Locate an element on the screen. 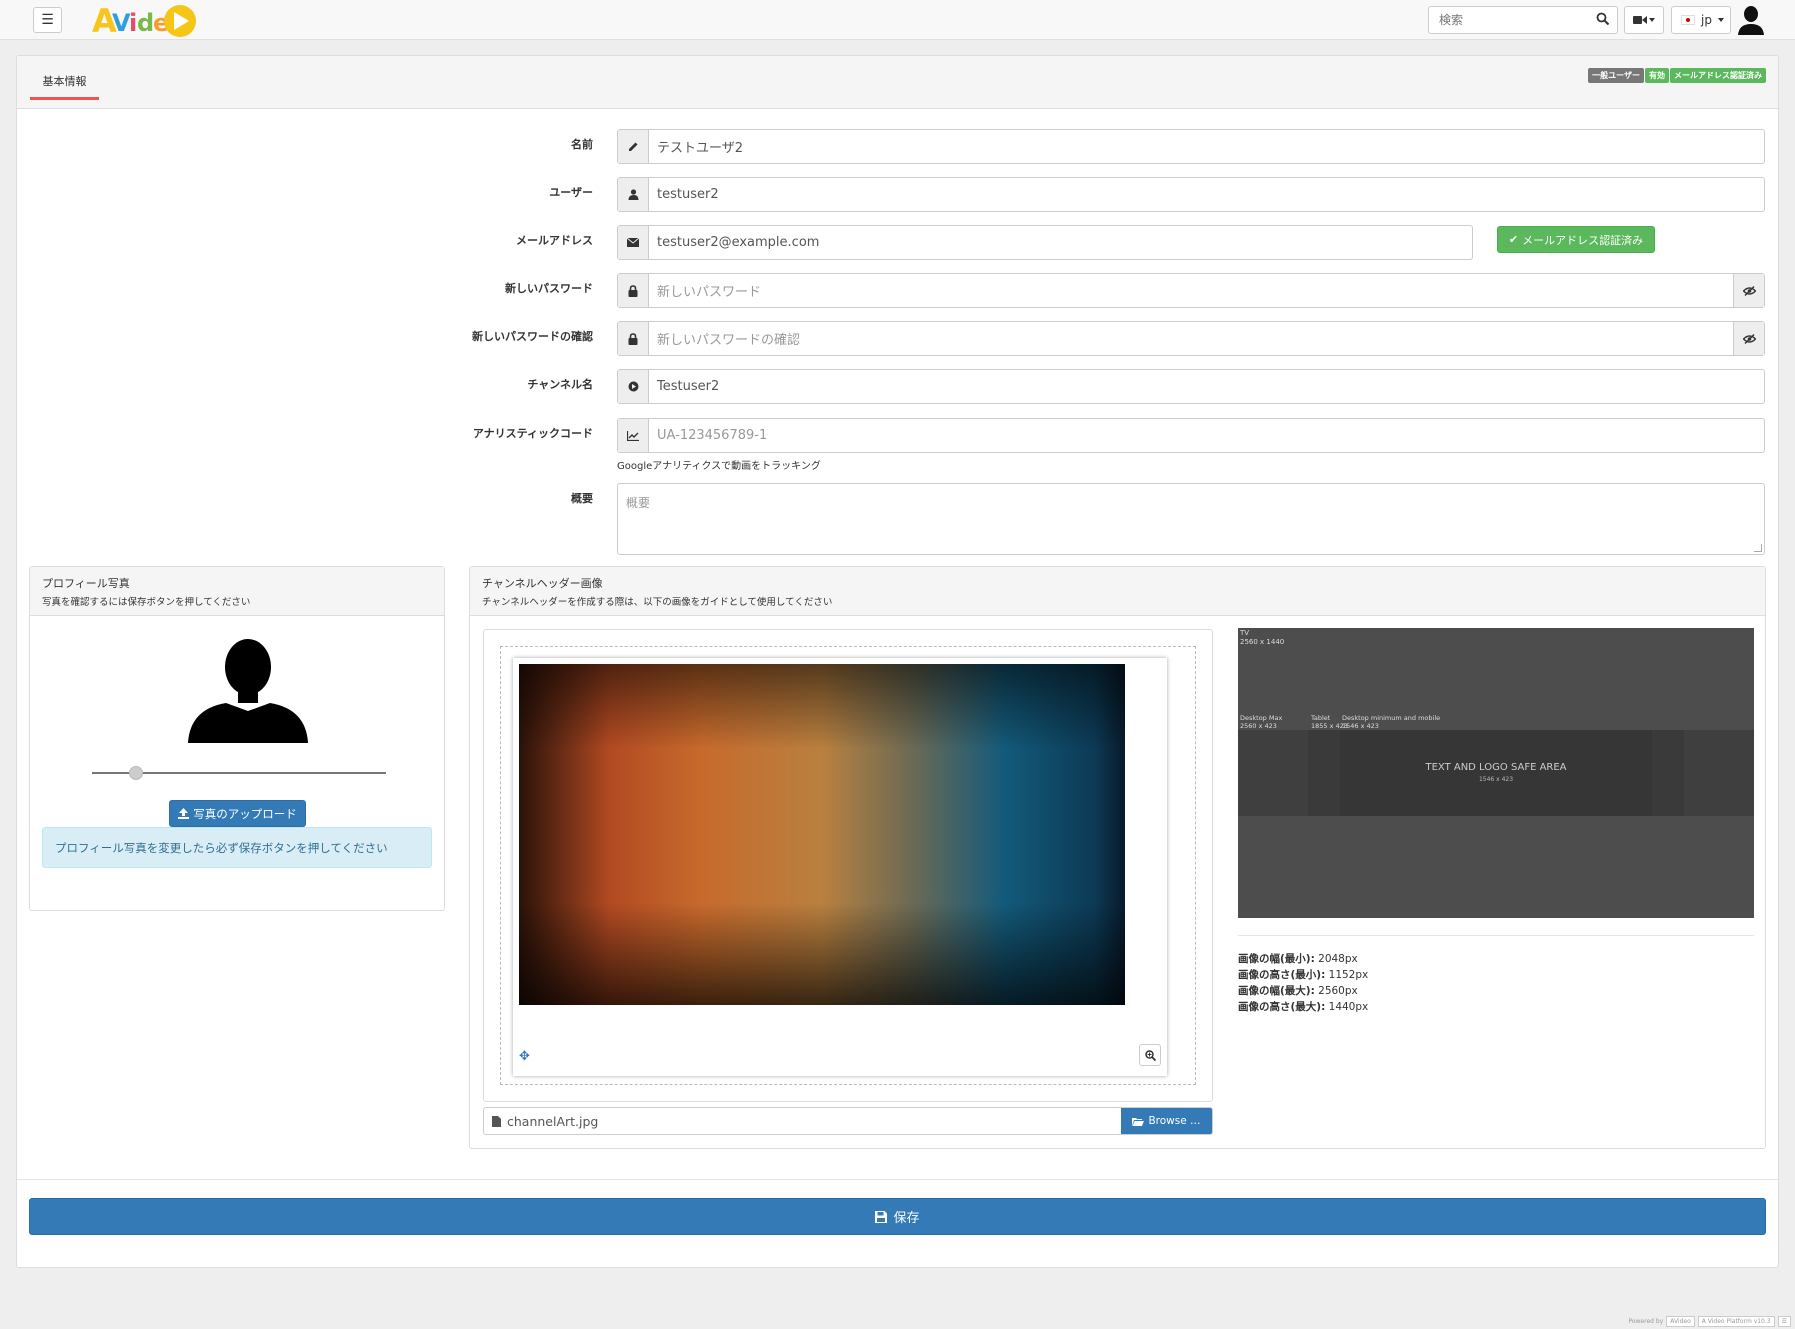 This screenshot has width=1795, height=1329. profile-photo-notice: プロフィール写真を変更したら必ず保存ボタンを押してください is located at coordinates (237, 847).